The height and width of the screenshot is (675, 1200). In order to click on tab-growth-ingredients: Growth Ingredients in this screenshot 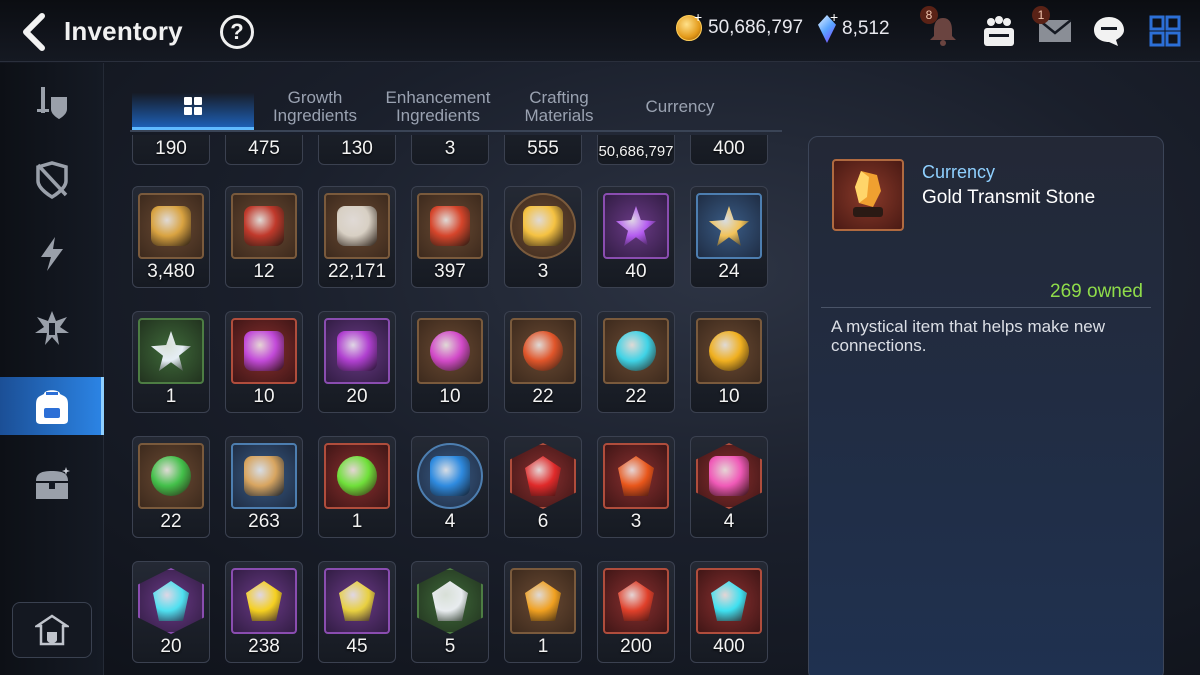, I will do `click(315, 107)`.